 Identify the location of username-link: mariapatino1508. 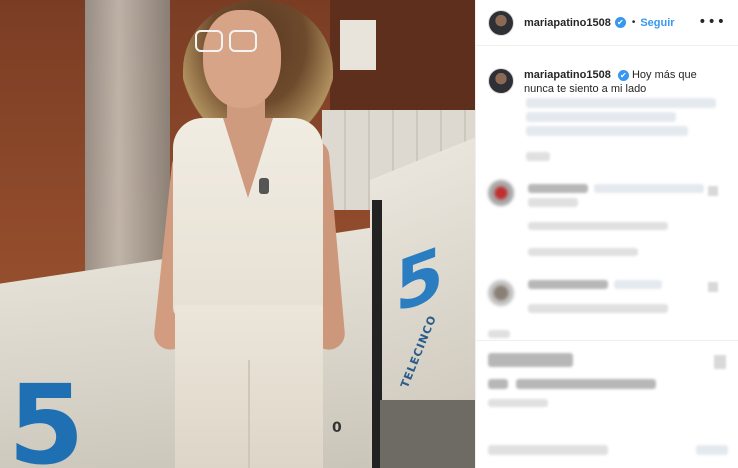
(567, 23).